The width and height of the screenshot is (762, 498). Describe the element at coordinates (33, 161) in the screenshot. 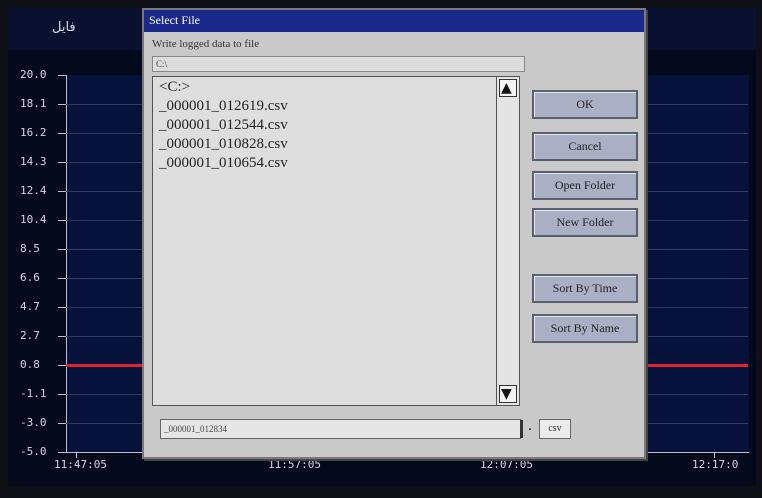

I see `y-tick-label: 14.3` at that location.